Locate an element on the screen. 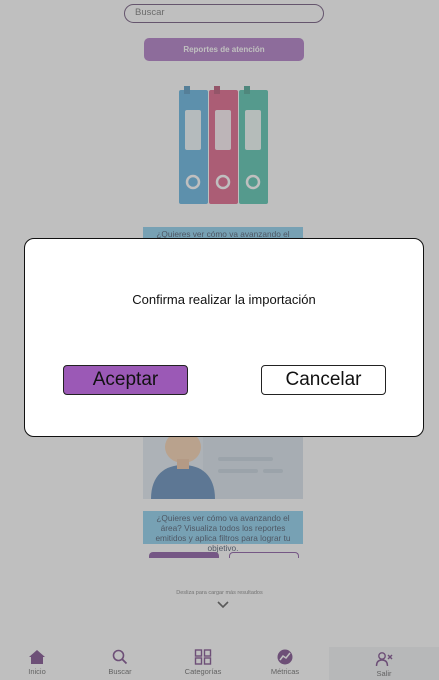 Image resolution: width=439 pixels, height=680 pixels. cancel-button: Cancelar is located at coordinates (323, 380).